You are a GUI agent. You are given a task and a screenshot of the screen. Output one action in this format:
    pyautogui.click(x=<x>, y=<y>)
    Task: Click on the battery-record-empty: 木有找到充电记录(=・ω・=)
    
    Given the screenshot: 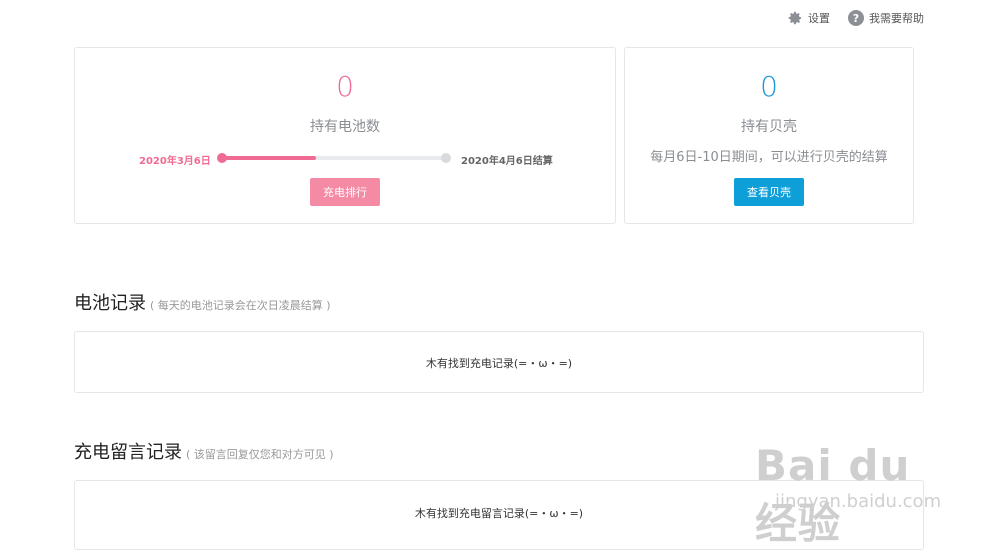 What is the action you would take?
    pyautogui.click(x=499, y=363)
    